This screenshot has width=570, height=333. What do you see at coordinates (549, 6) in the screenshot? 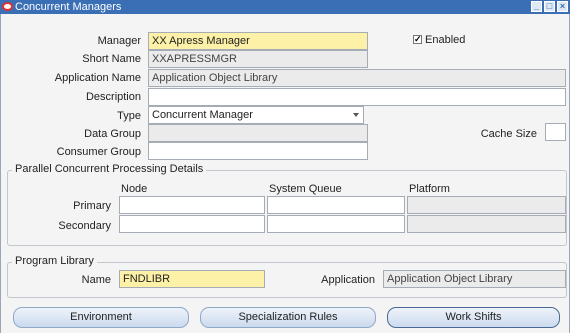
I see `maximize-icon: □` at bounding box center [549, 6].